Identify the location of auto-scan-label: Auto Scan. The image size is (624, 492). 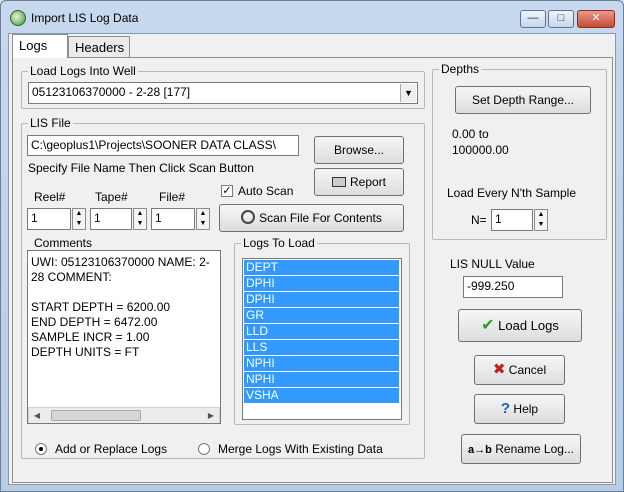
(266, 191).